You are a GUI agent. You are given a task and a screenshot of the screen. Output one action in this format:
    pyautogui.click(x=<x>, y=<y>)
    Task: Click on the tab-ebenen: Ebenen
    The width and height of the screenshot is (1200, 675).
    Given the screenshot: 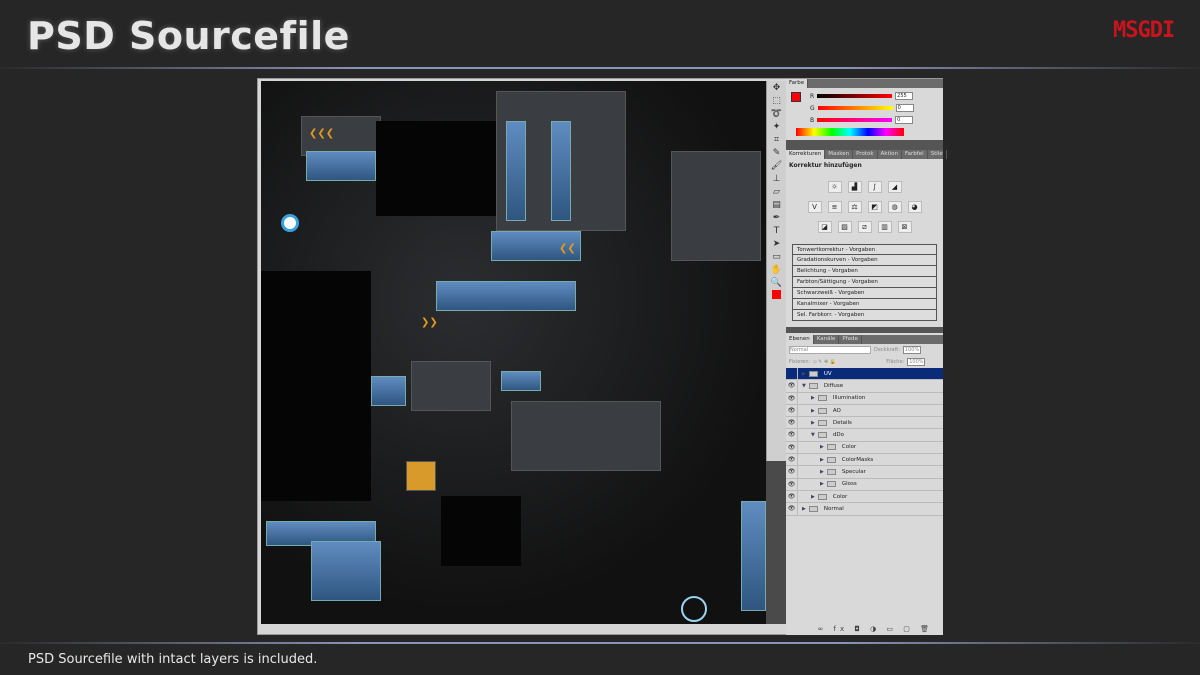 What is the action you would take?
    pyautogui.click(x=800, y=339)
    